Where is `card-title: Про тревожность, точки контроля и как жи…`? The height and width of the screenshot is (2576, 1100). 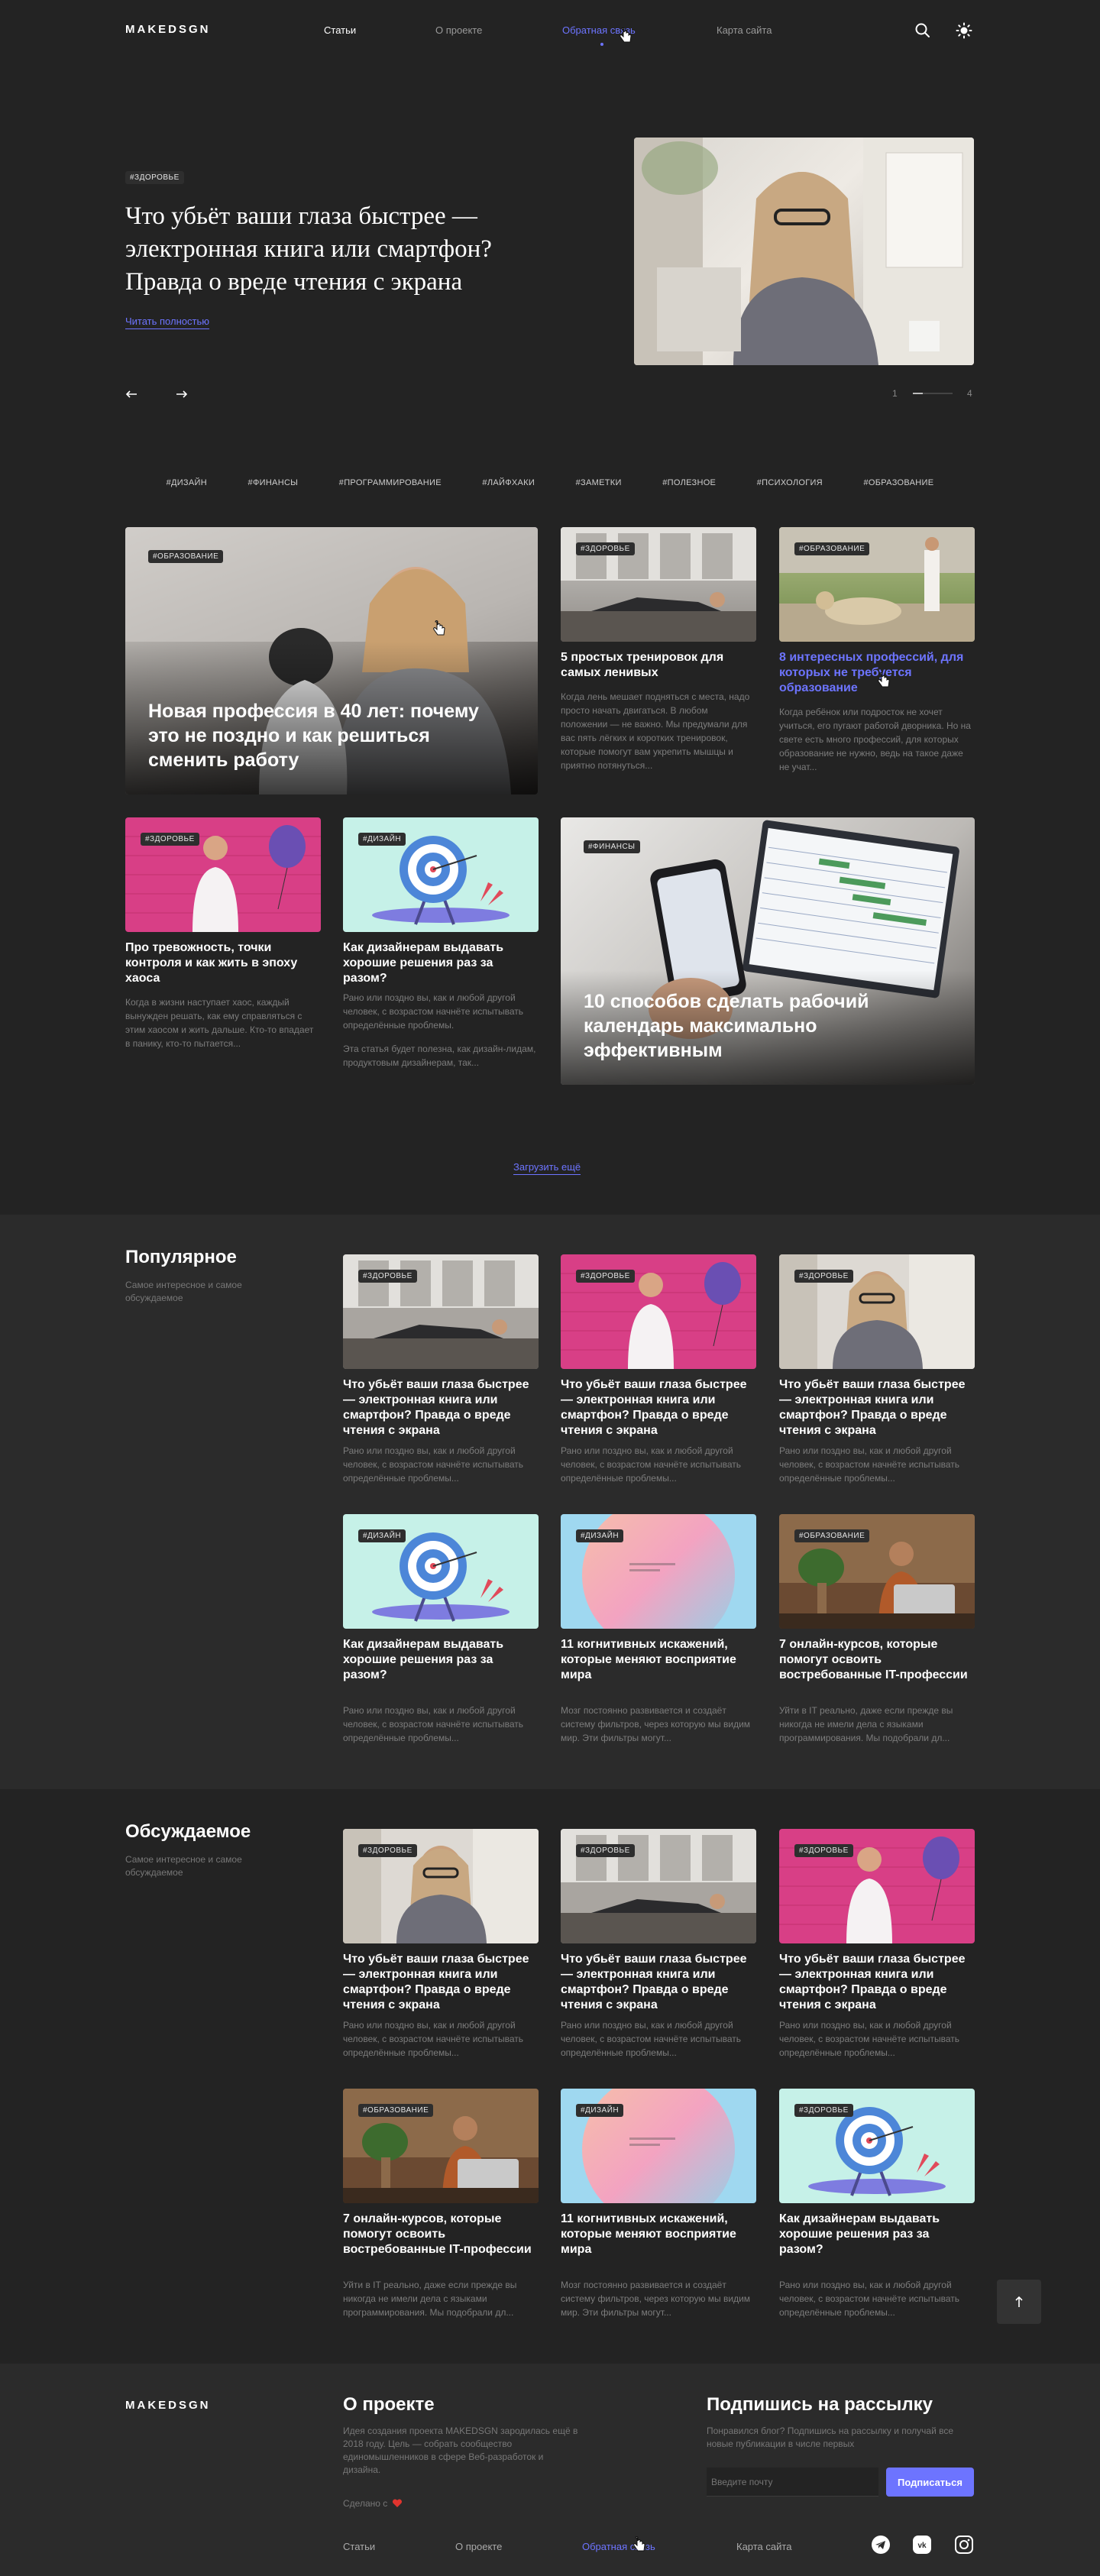
card-title: Про тревожность, точки контроля и как жи… is located at coordinates (223, 963).